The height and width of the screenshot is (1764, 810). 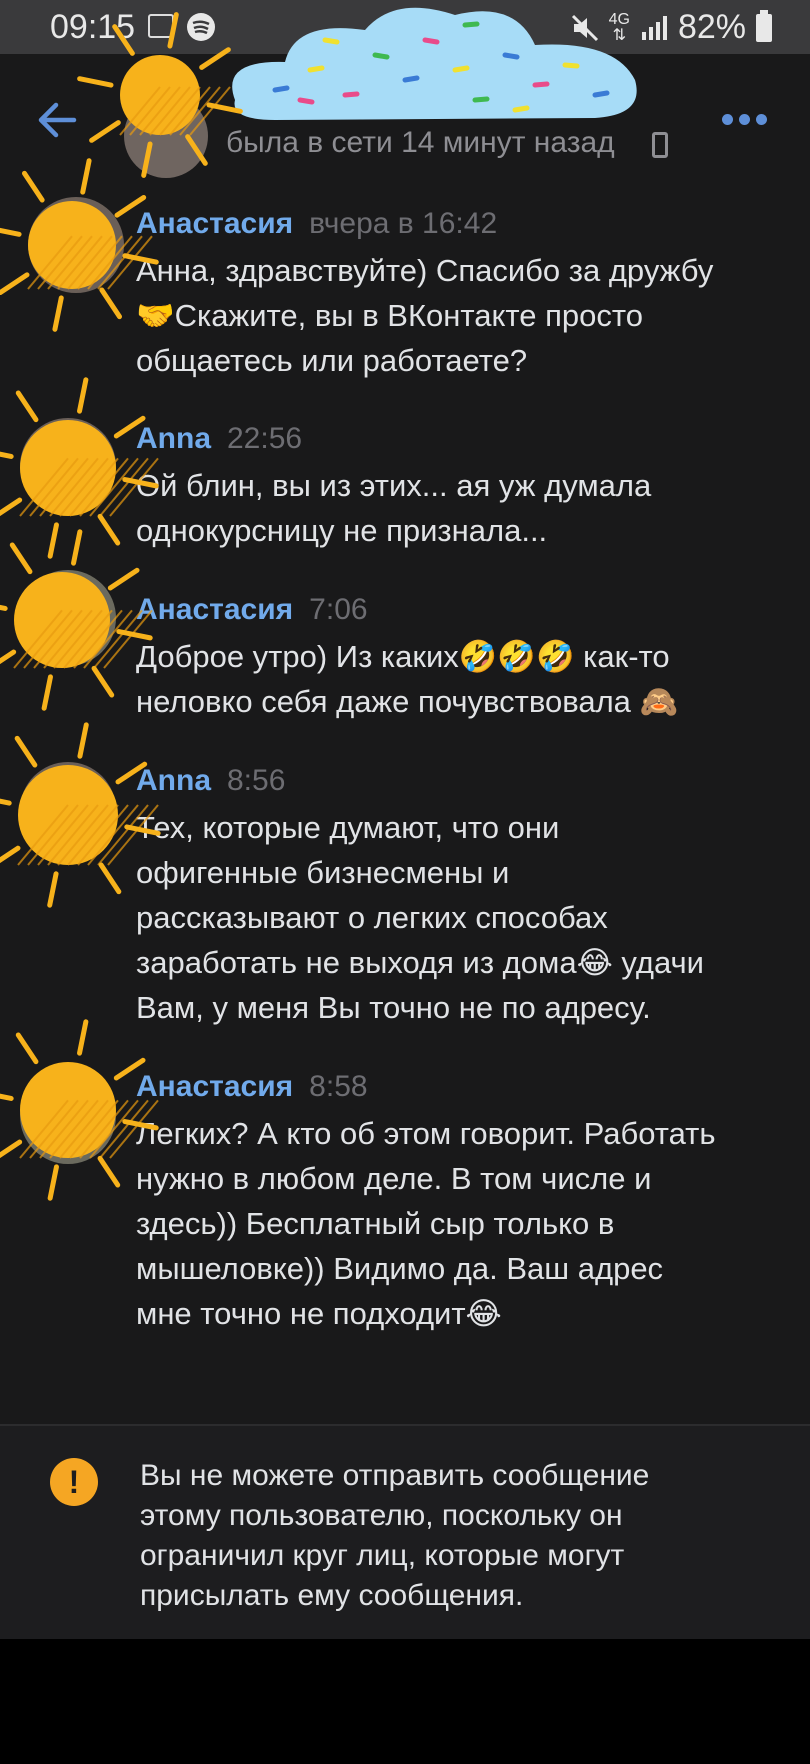 What do you see at coordinates (256, 780) in the screenshot?
I see `message-time: 8:56` at bounding box center [256, 780].